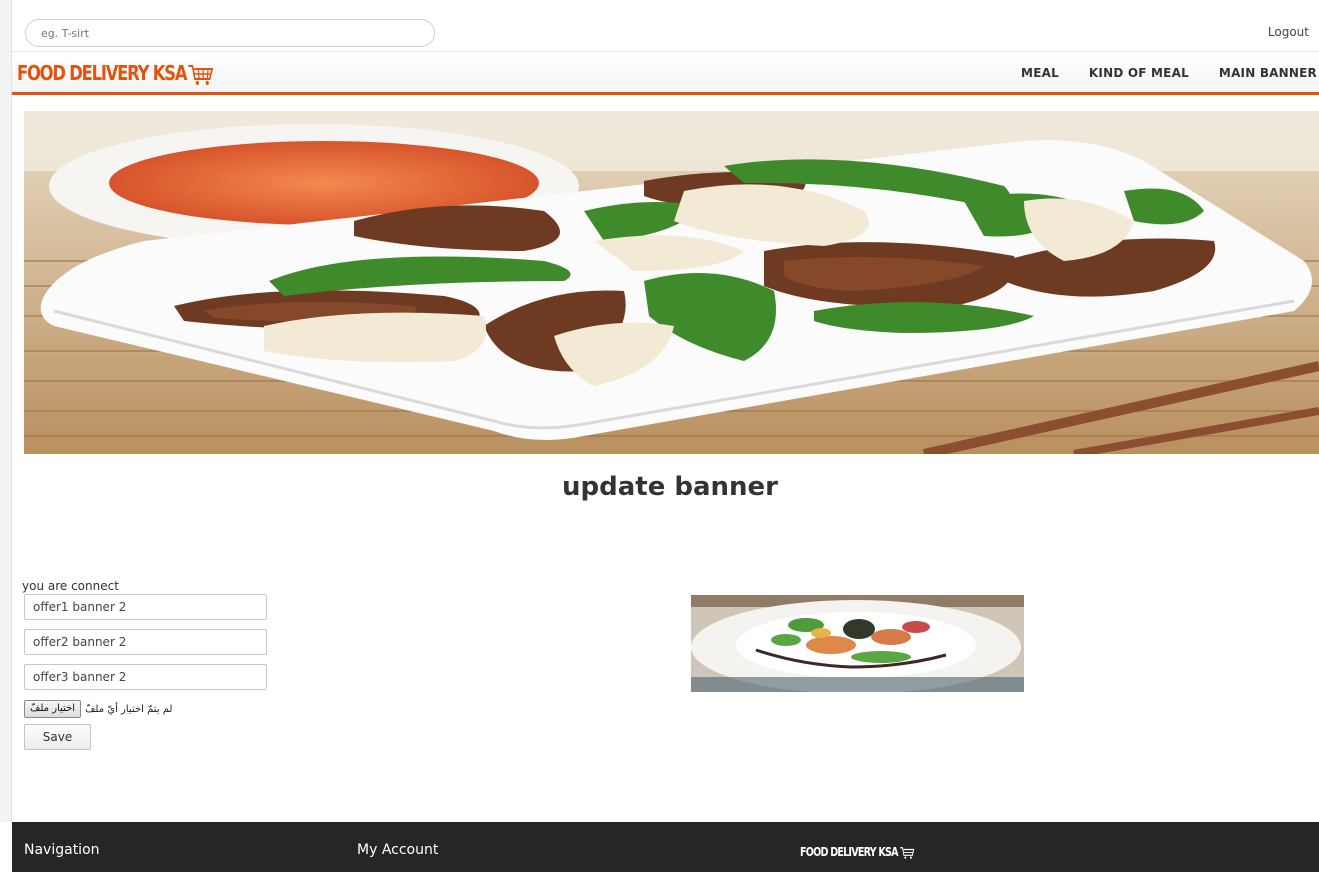 This screenshot has width=1319, height=872. I want to click on left-window-edge, so click(6, 411).